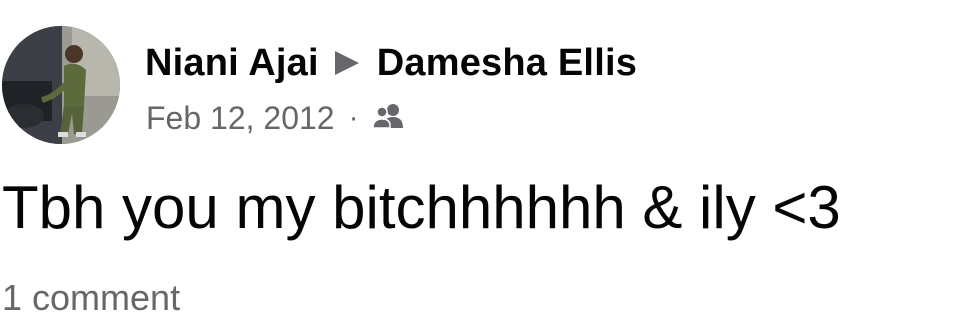 The height and width of the screenshot is (319, 957). What do you see at coordinates (232, 63) in the screenshot?
I see `author-name: Niani Ajai` at bounding box center [232, 63].